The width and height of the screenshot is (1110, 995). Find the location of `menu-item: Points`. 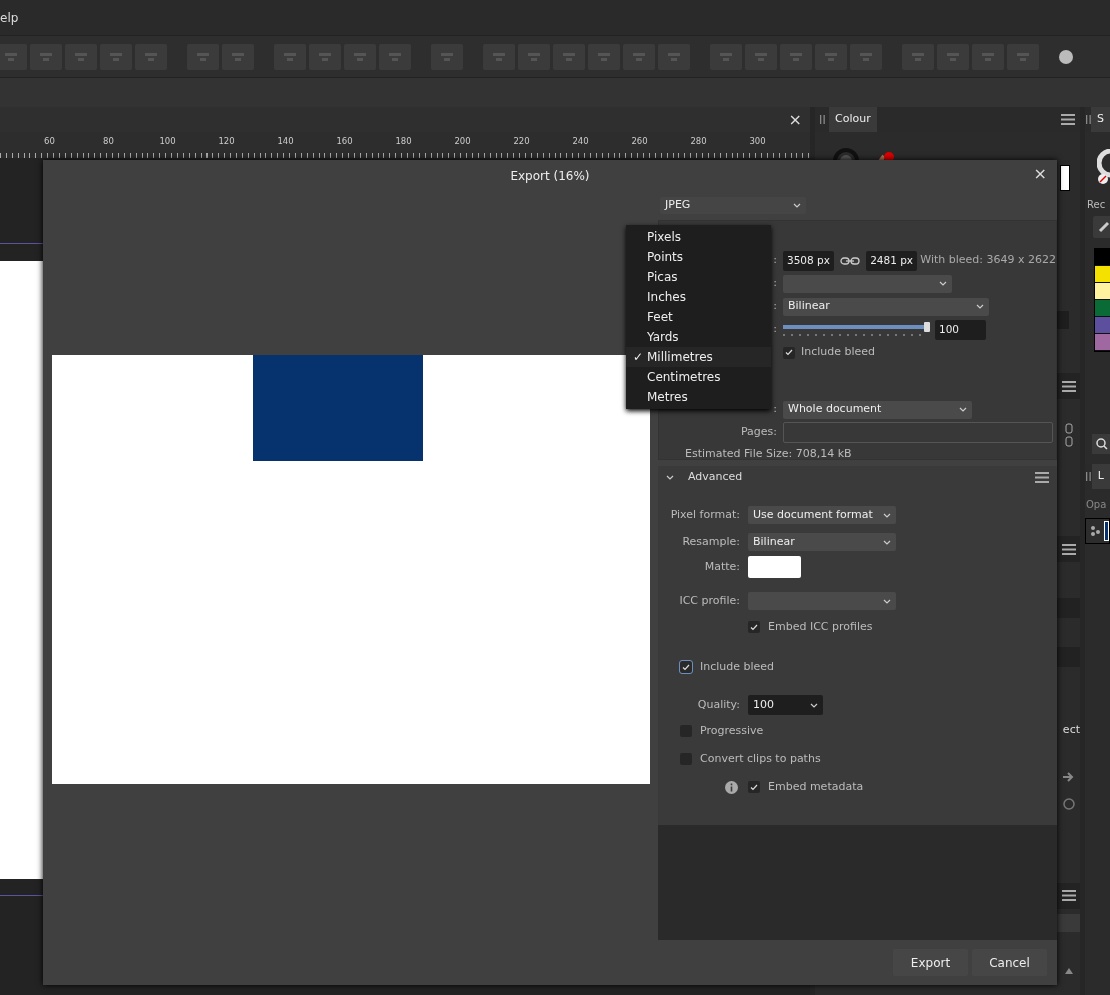

menu-item: Points is located at coordinates (698, 257).